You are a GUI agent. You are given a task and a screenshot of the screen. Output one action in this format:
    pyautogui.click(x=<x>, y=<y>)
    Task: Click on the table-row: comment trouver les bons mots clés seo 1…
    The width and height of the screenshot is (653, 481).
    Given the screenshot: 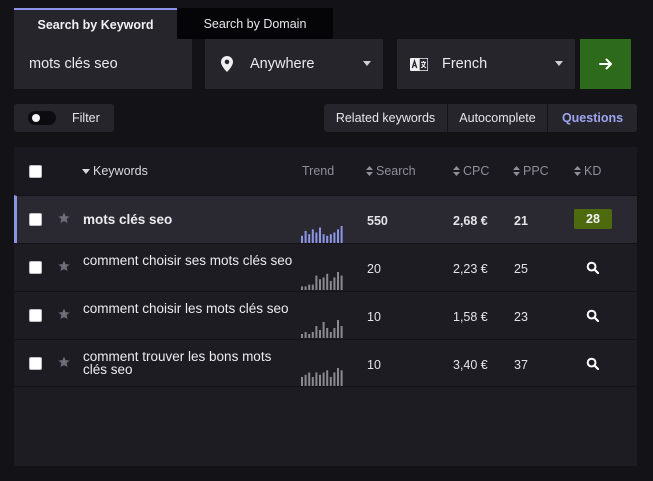 What is the action you would take?
    pyautogui.click(x=325, y=363)
    